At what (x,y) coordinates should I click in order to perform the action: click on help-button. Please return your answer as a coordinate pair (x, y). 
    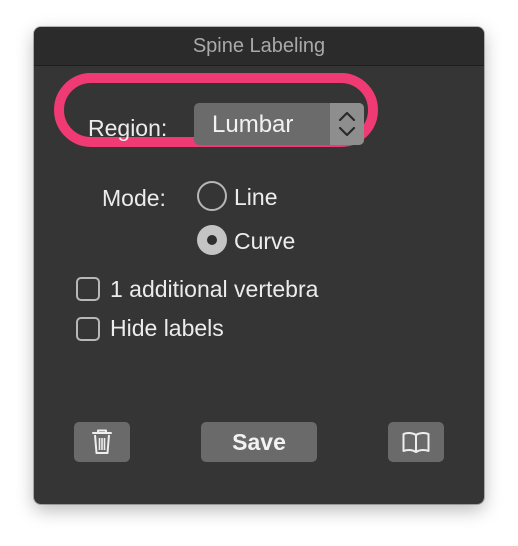
    Looking at the image, I should click on (416, 442).